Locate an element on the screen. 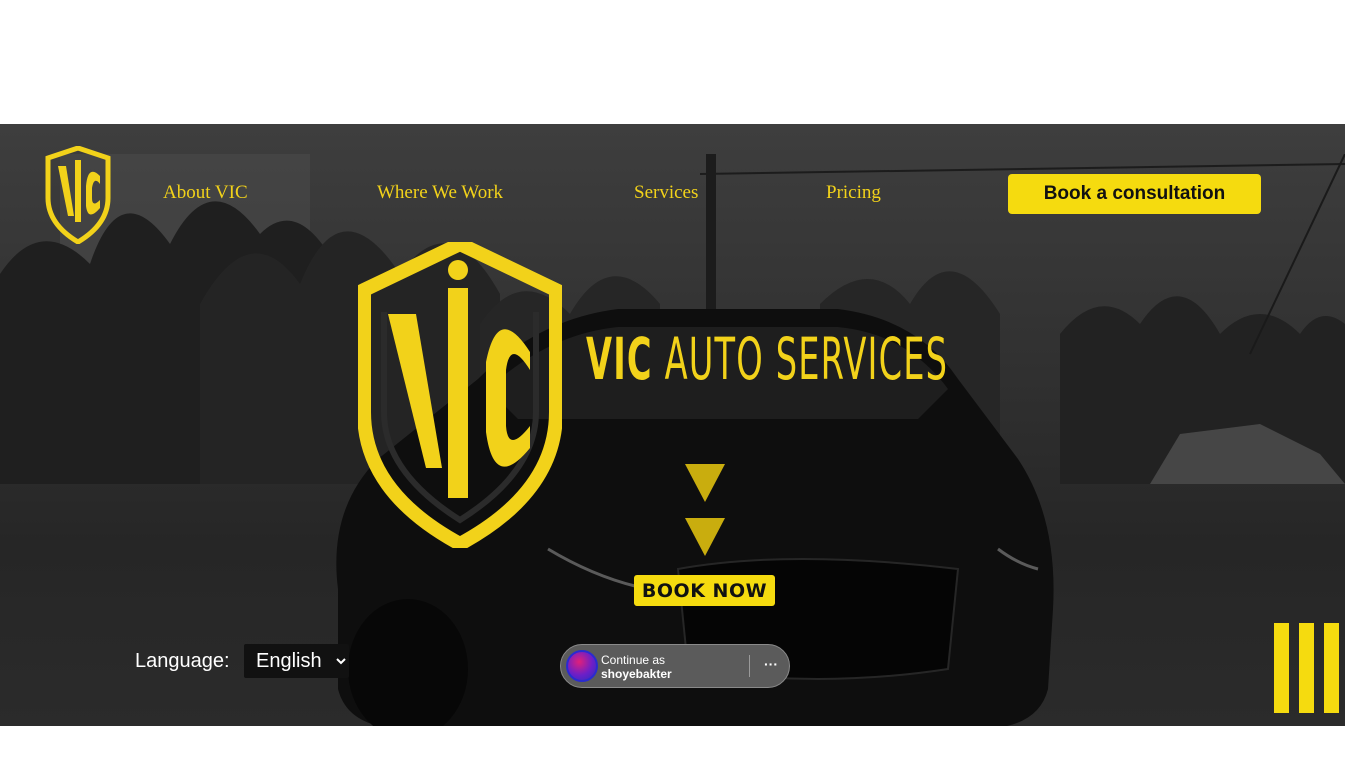  continue-as-label: Continue as is located at coordinates (633, 660).